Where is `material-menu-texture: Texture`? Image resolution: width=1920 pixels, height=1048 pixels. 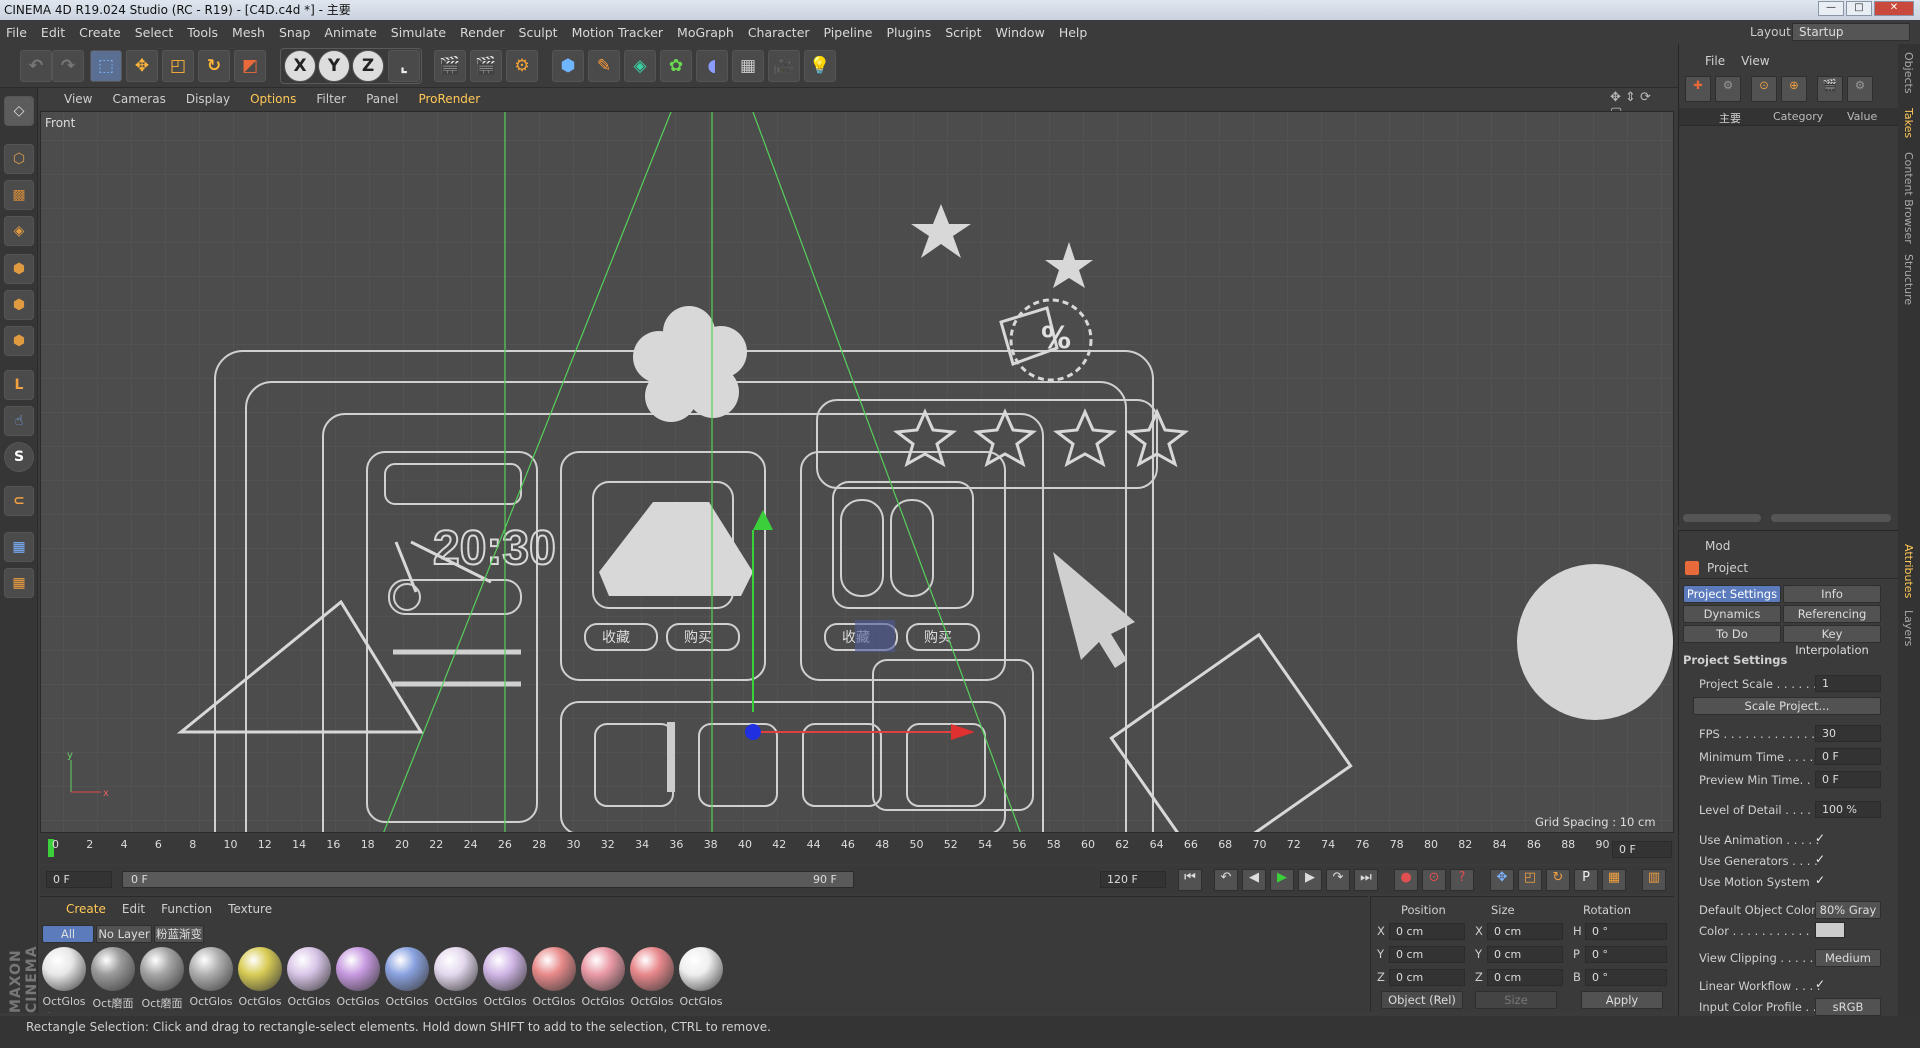 material-menu-texture: Texture is located at coordinates (250, 909).